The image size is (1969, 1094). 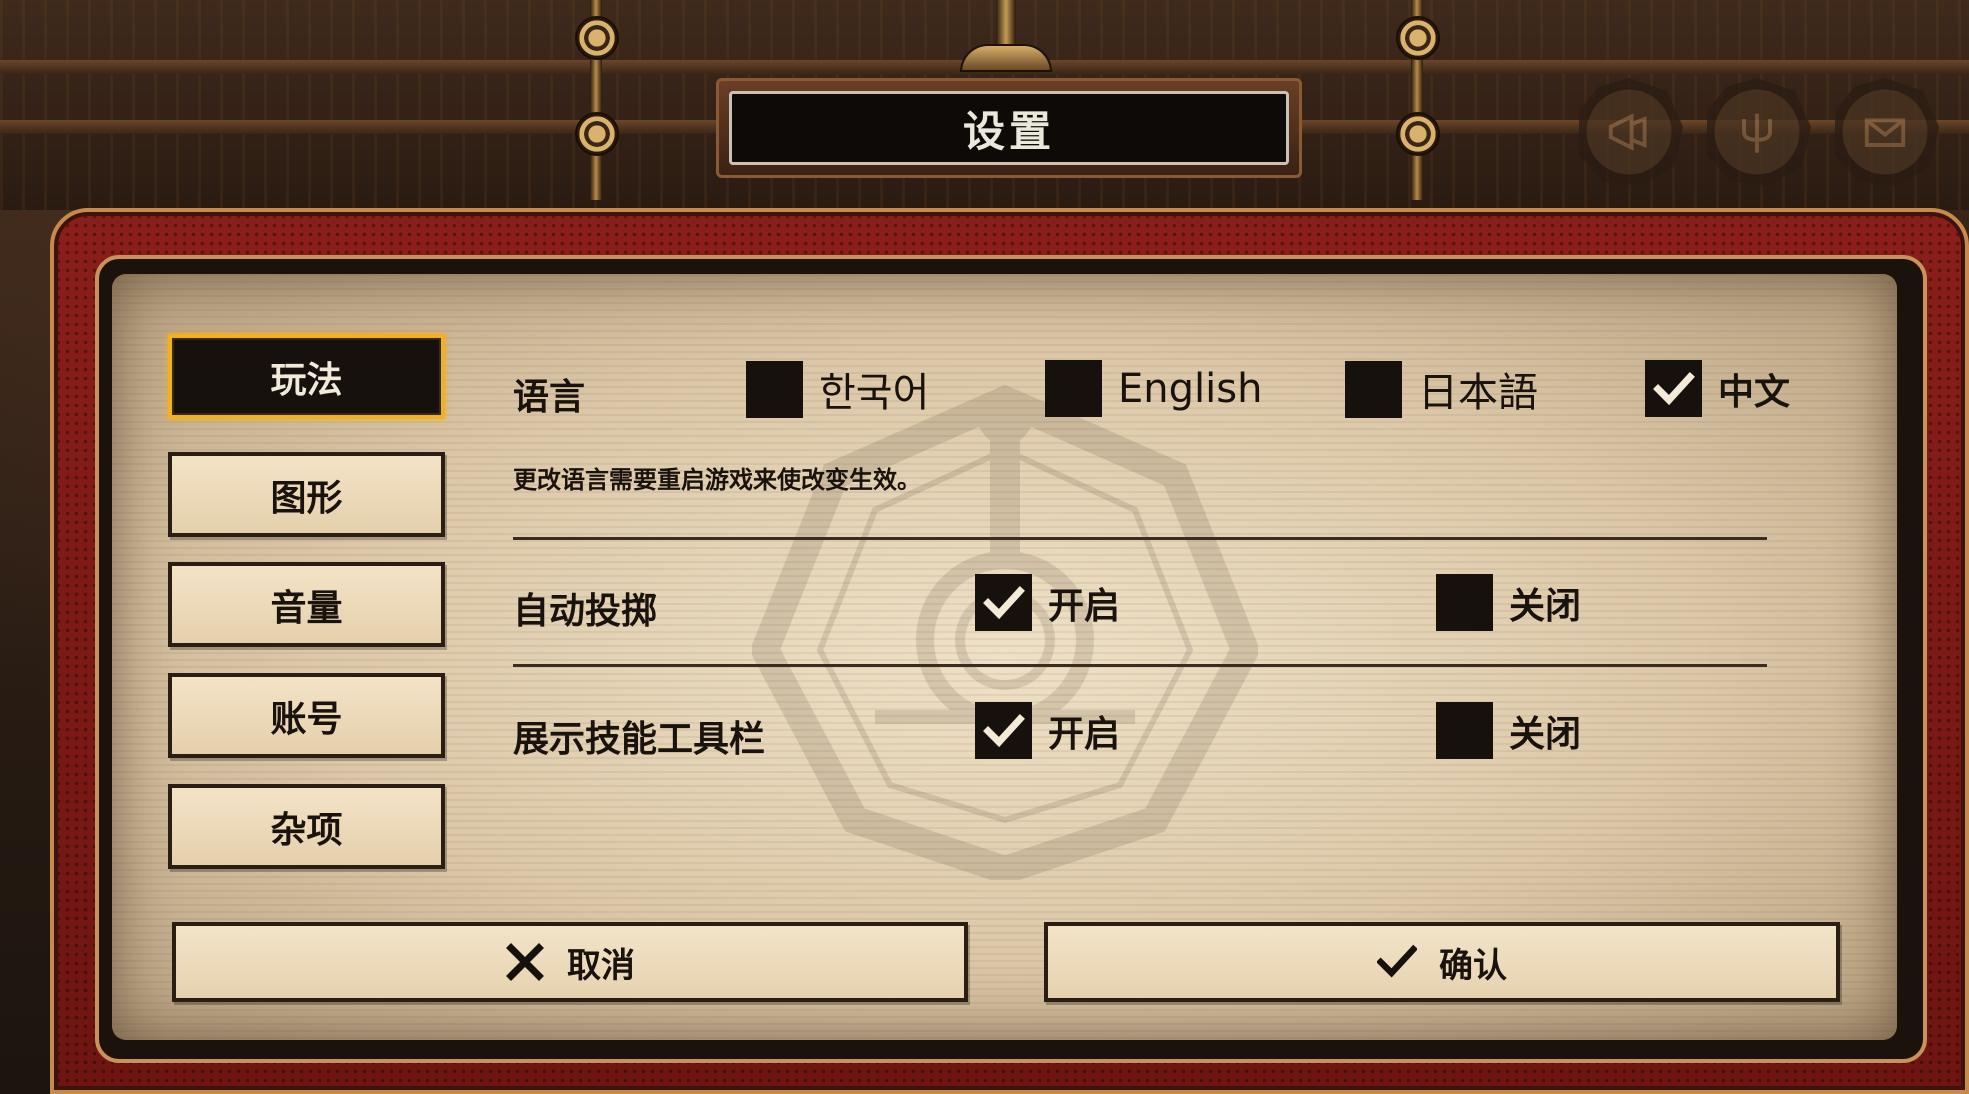 I want to click on title-banner: 设置, so click(x=1009, y=128).